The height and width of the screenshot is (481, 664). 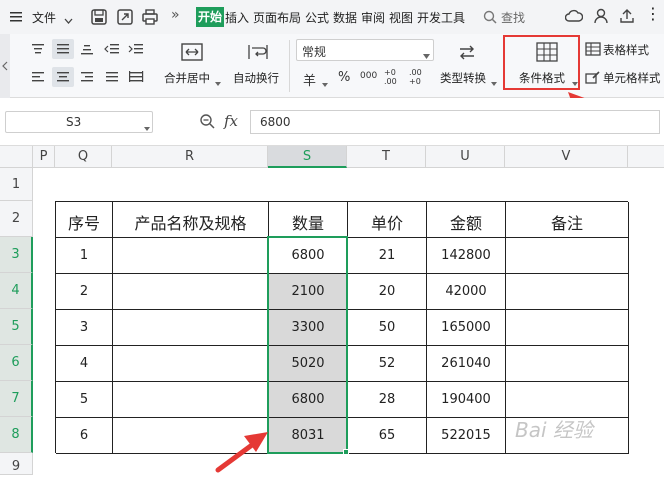 What do you see at coordinates (441, 17) in the screenshot?
I see `tab-developer: 开发工具` at bounding box center [441, 17].